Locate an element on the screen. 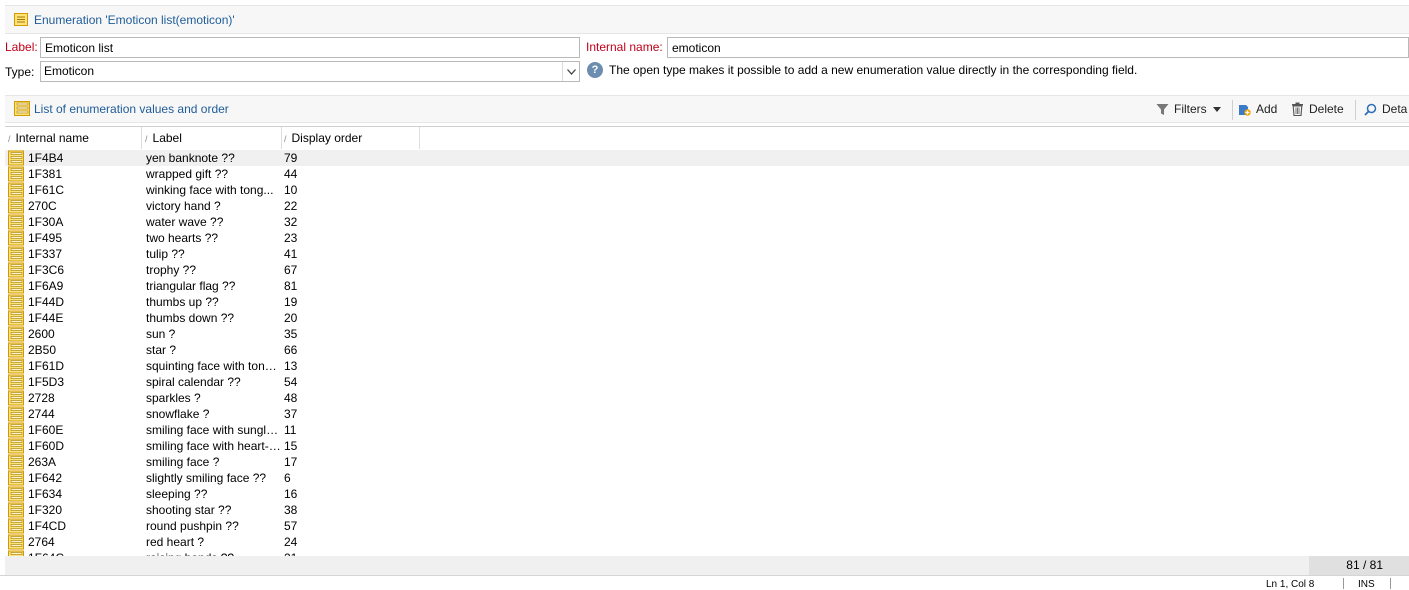 Image resolution: width=1409 pixels, height=590 pixels. cell-label: tulip ?? is located at coordinates (165, 254).